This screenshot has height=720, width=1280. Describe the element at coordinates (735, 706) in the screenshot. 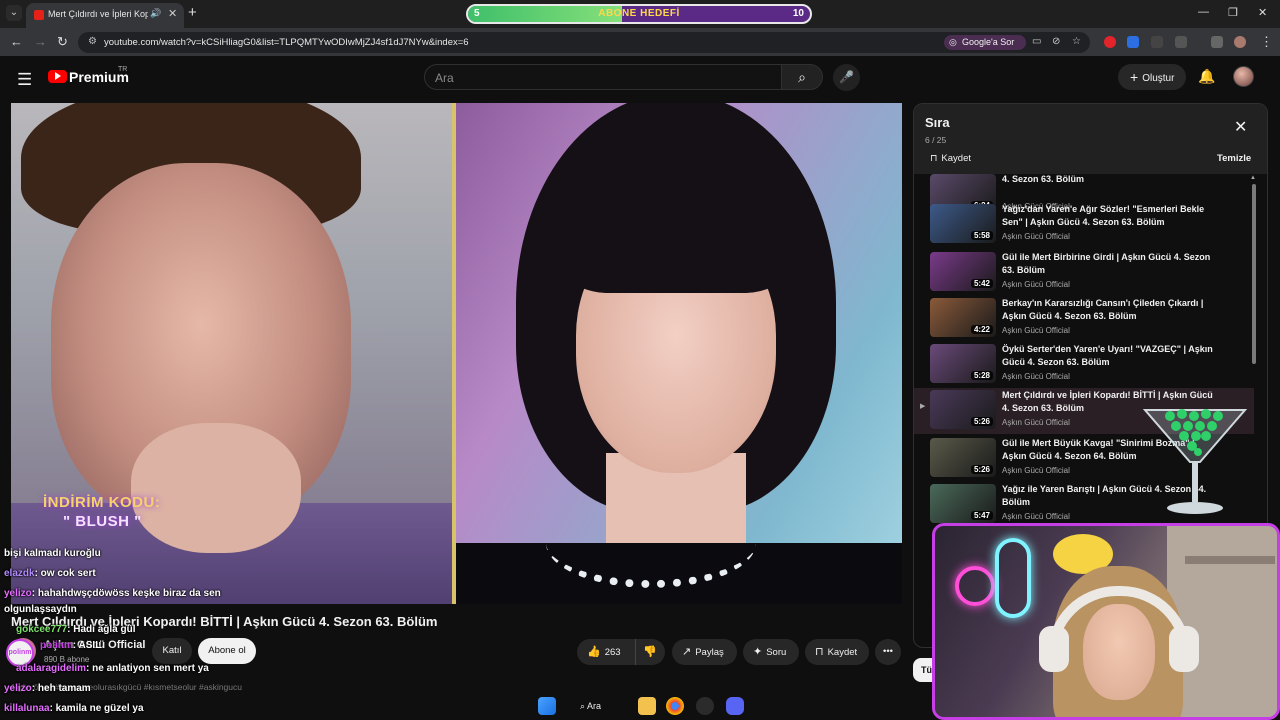

I see `discord-icon` at that location.